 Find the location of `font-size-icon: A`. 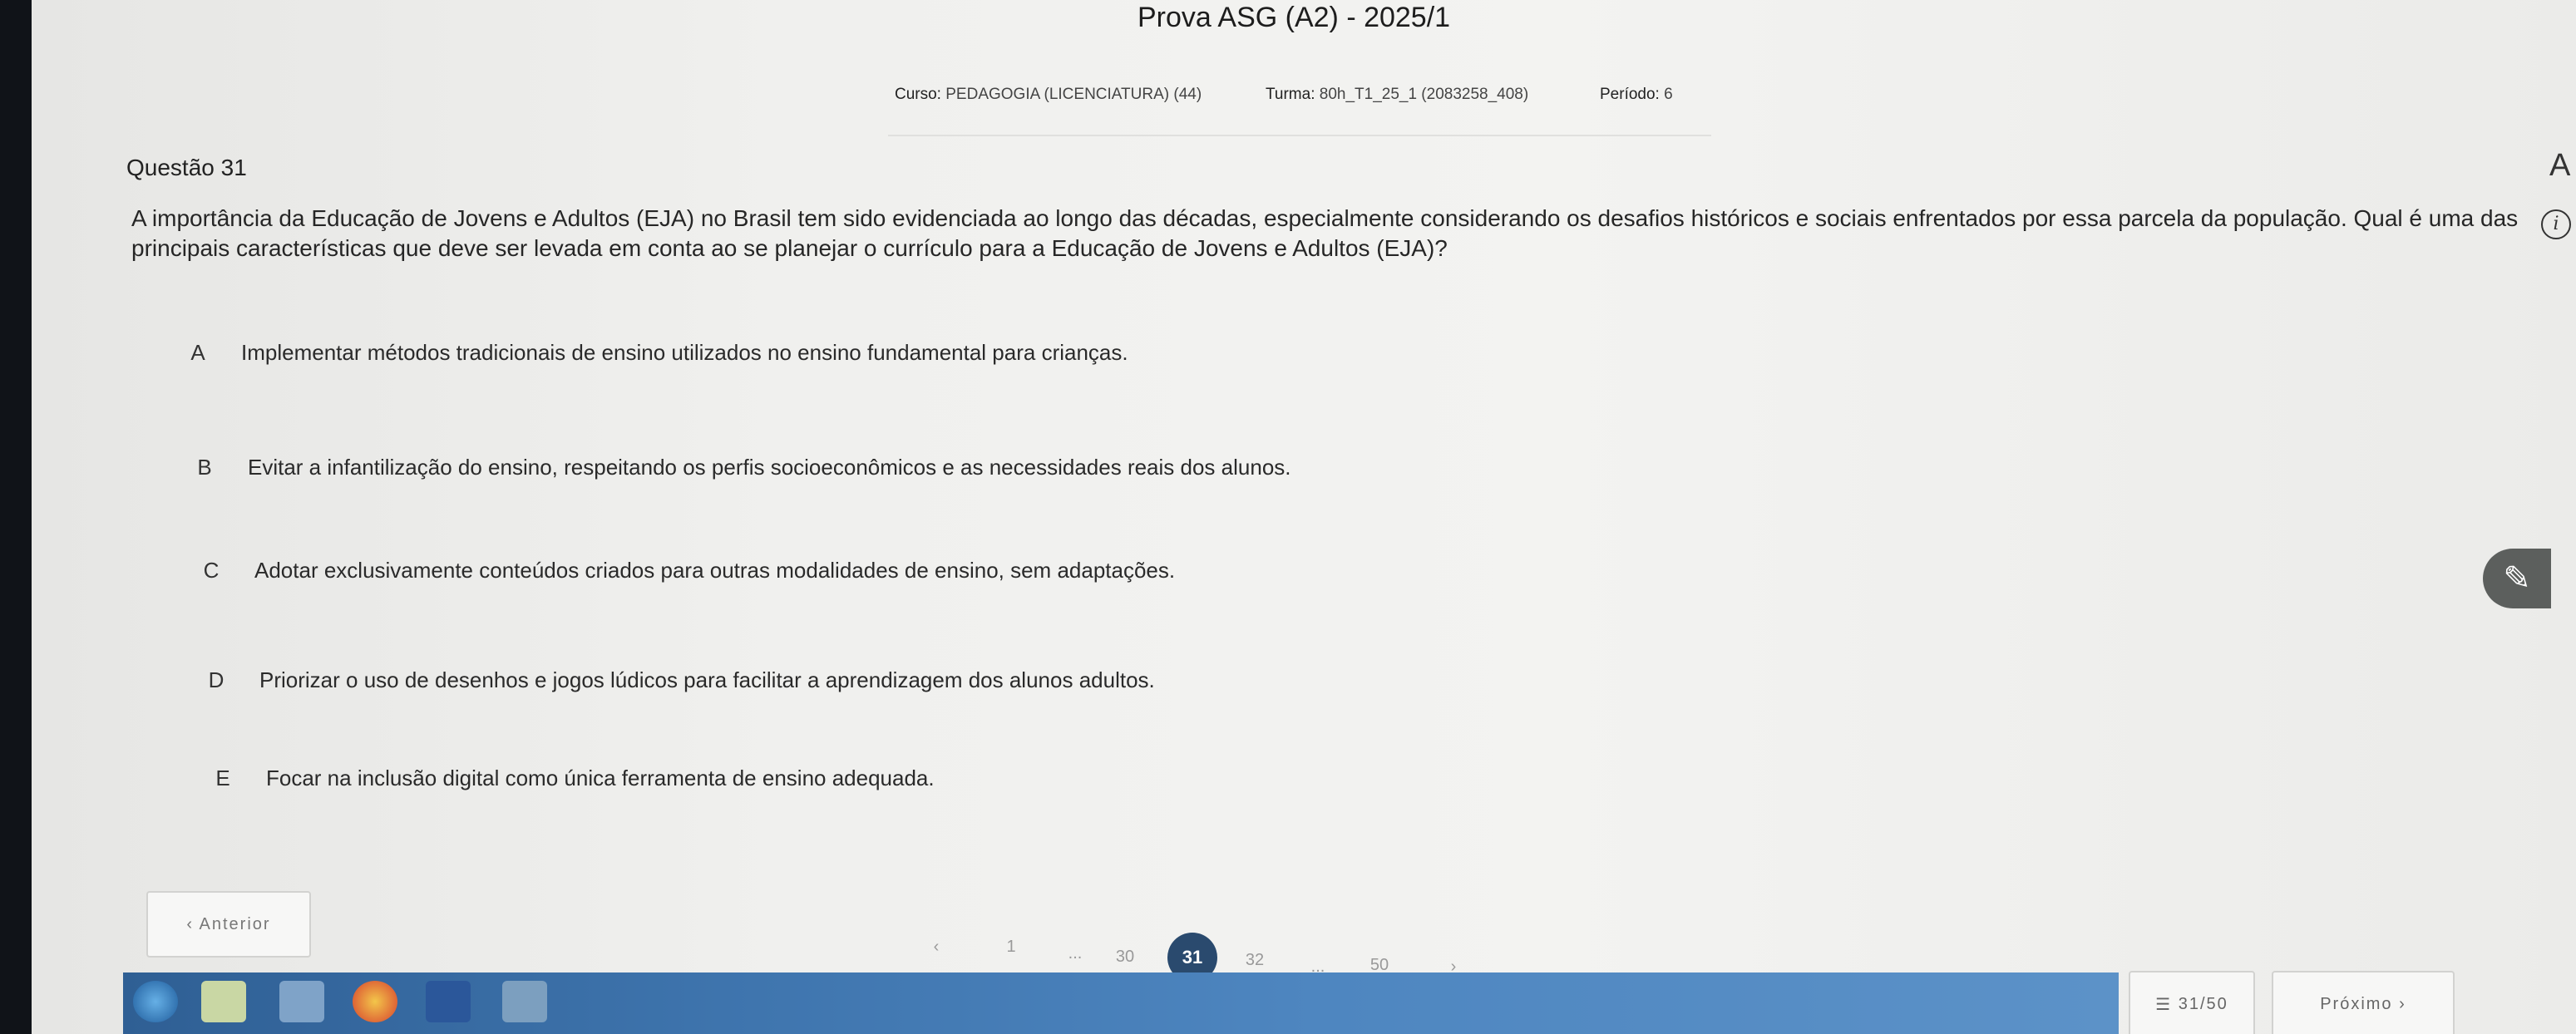

font-size-icon: A is located at coordinates (2559, 166).